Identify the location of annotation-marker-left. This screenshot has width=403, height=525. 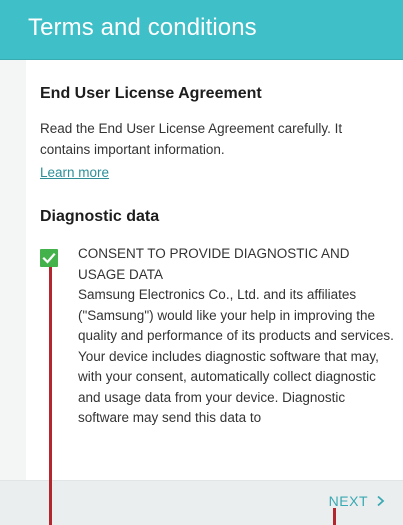
(50, 396).